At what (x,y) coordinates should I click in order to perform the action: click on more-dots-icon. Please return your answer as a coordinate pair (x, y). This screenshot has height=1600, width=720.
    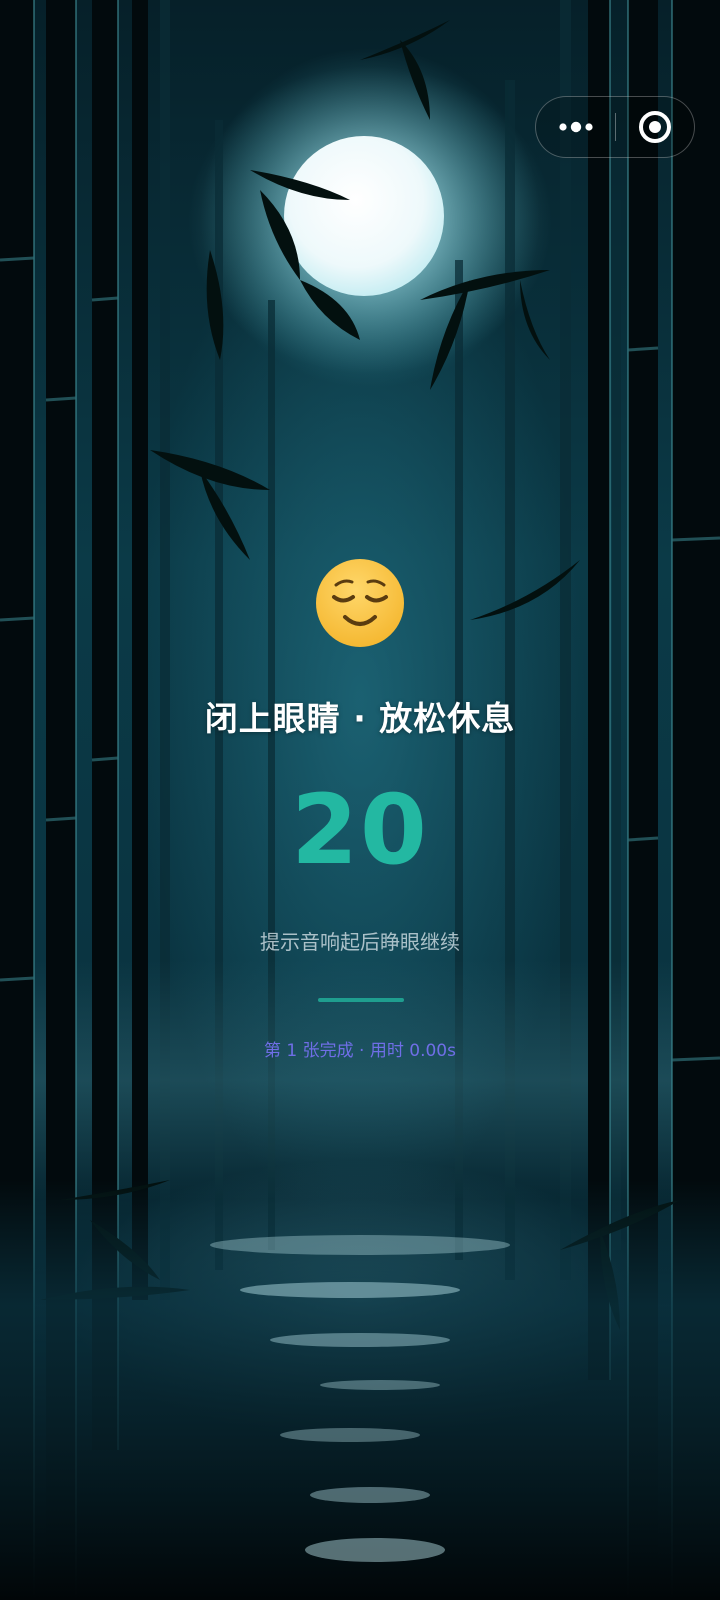
    Looking at the image, I should click on (575, 126).